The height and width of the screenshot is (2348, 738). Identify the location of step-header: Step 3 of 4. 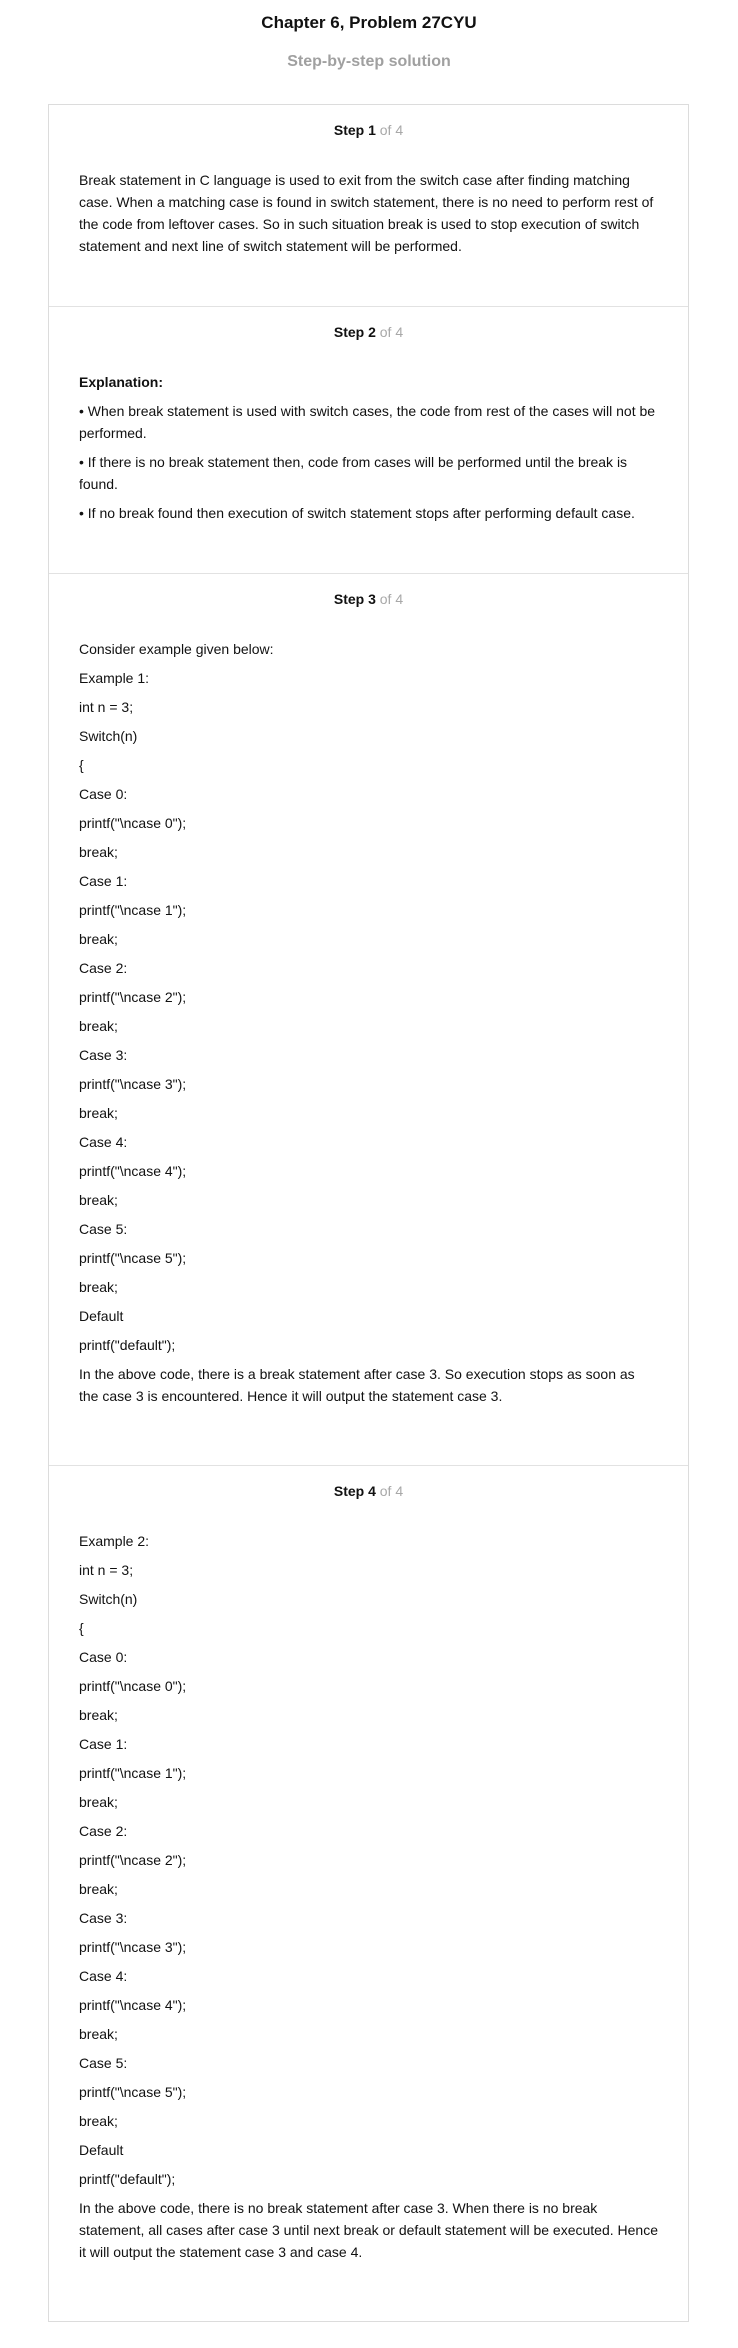
(368, 599).